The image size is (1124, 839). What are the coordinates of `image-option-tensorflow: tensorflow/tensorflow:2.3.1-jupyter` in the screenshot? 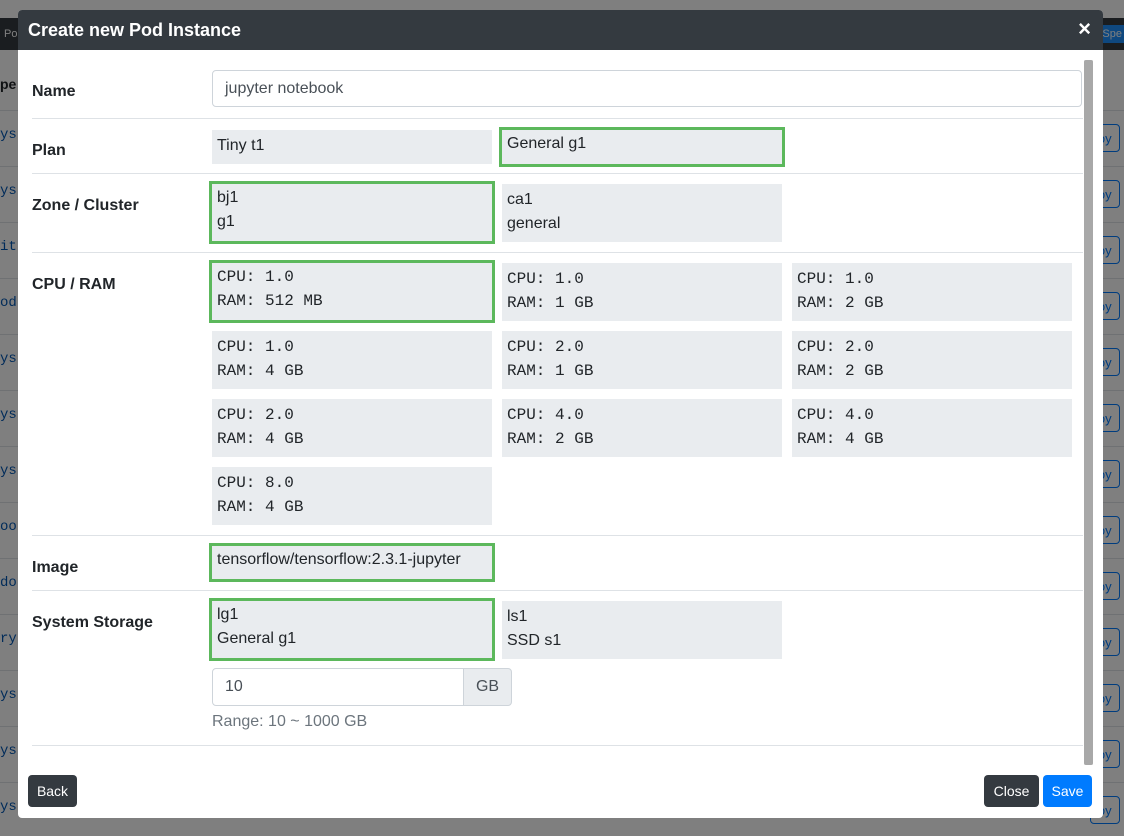 It's located at (352, 562).